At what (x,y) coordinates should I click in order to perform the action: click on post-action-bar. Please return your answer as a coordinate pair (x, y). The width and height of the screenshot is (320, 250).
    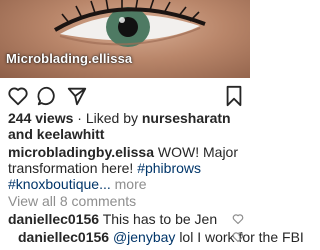
    Looking at the image, I should click on (125, 96).